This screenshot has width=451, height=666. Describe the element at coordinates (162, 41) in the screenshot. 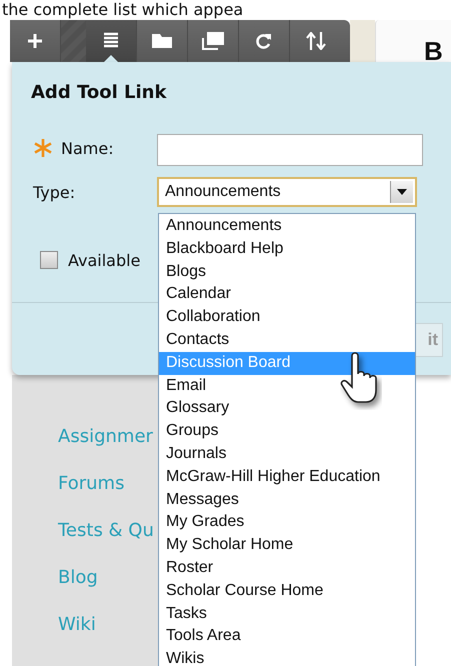

I see `folder-icon` at that location.